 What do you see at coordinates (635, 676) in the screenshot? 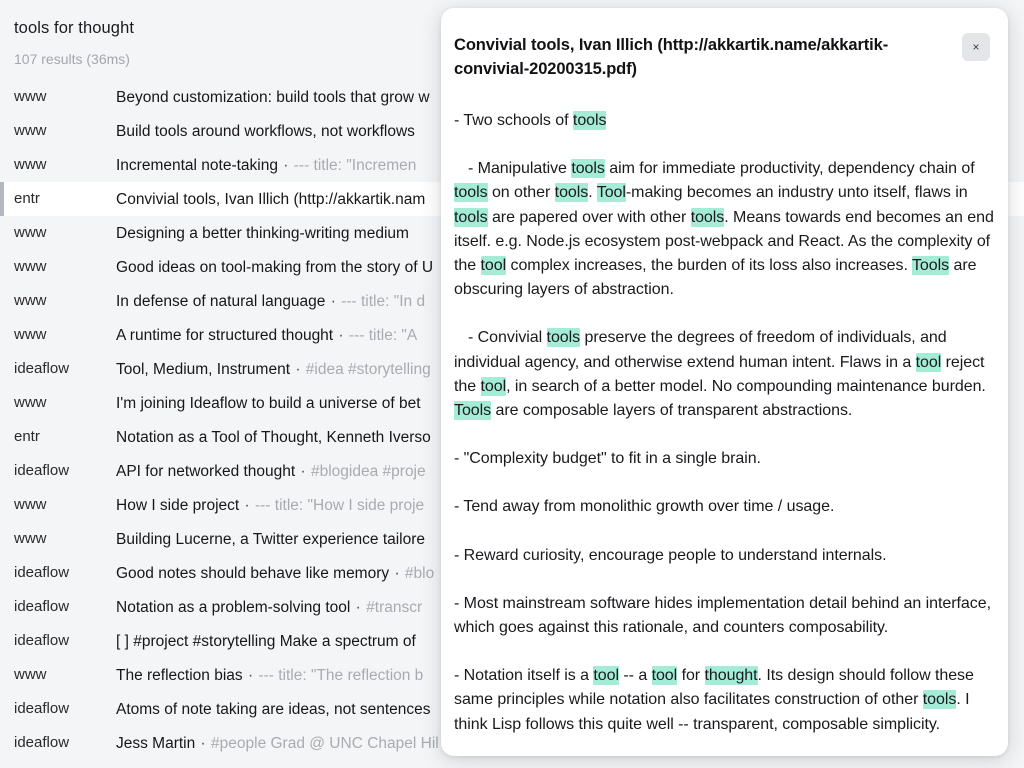
I see `paragraph-text: -- a` at bounding box center [635, 676].